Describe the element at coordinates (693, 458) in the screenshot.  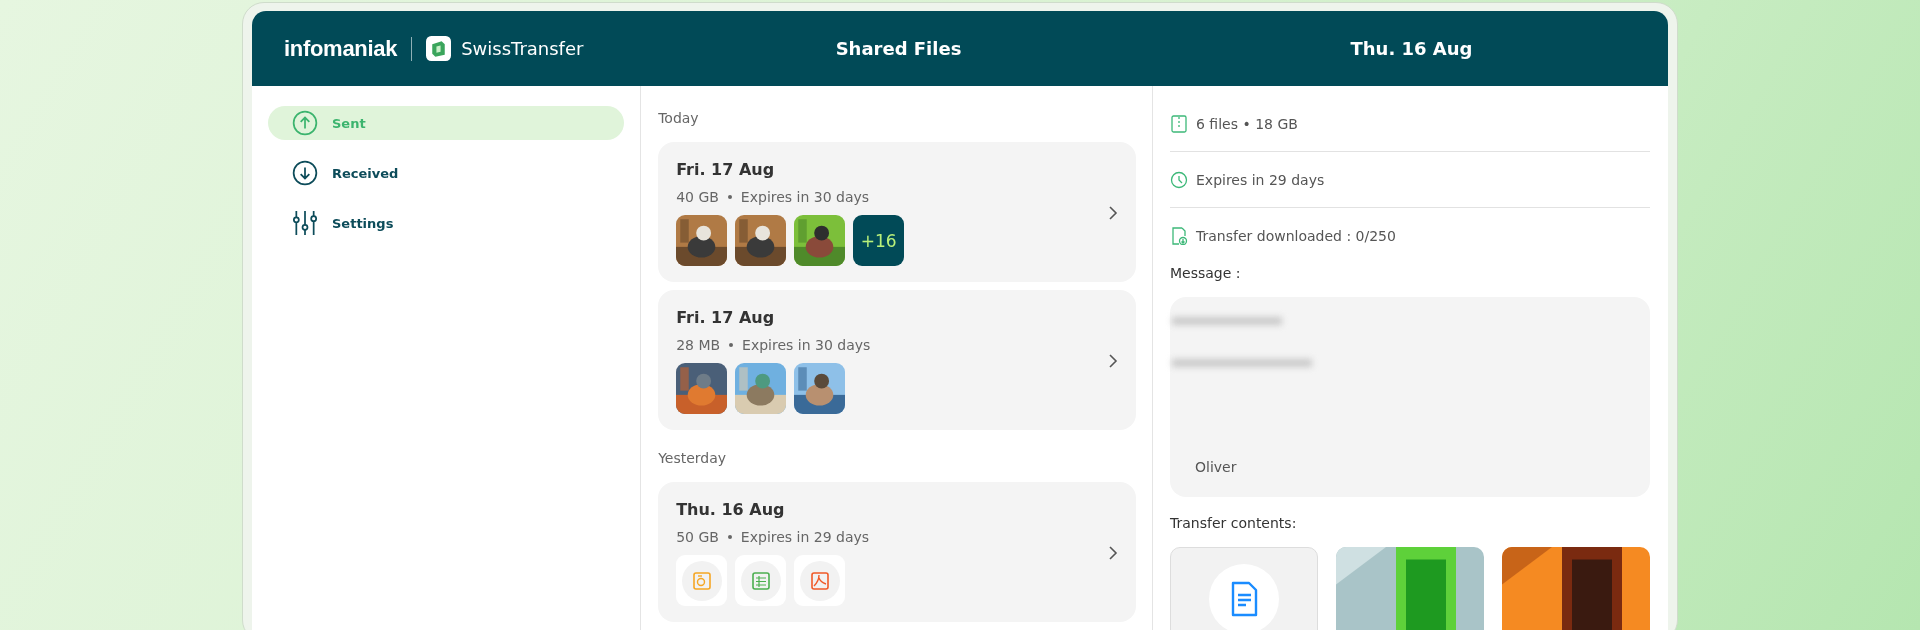
I see `group-heading: Yesterday` at that location.